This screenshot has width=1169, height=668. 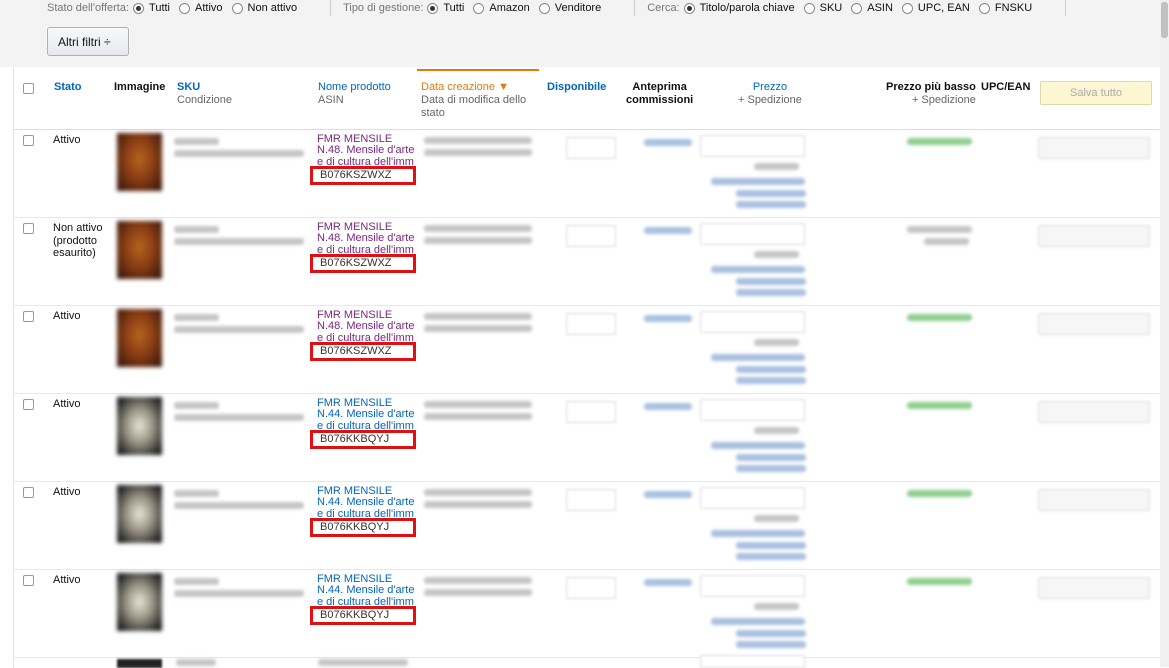 I want to click on radio-offer-all: Tutti, so click(x=151, y=8).